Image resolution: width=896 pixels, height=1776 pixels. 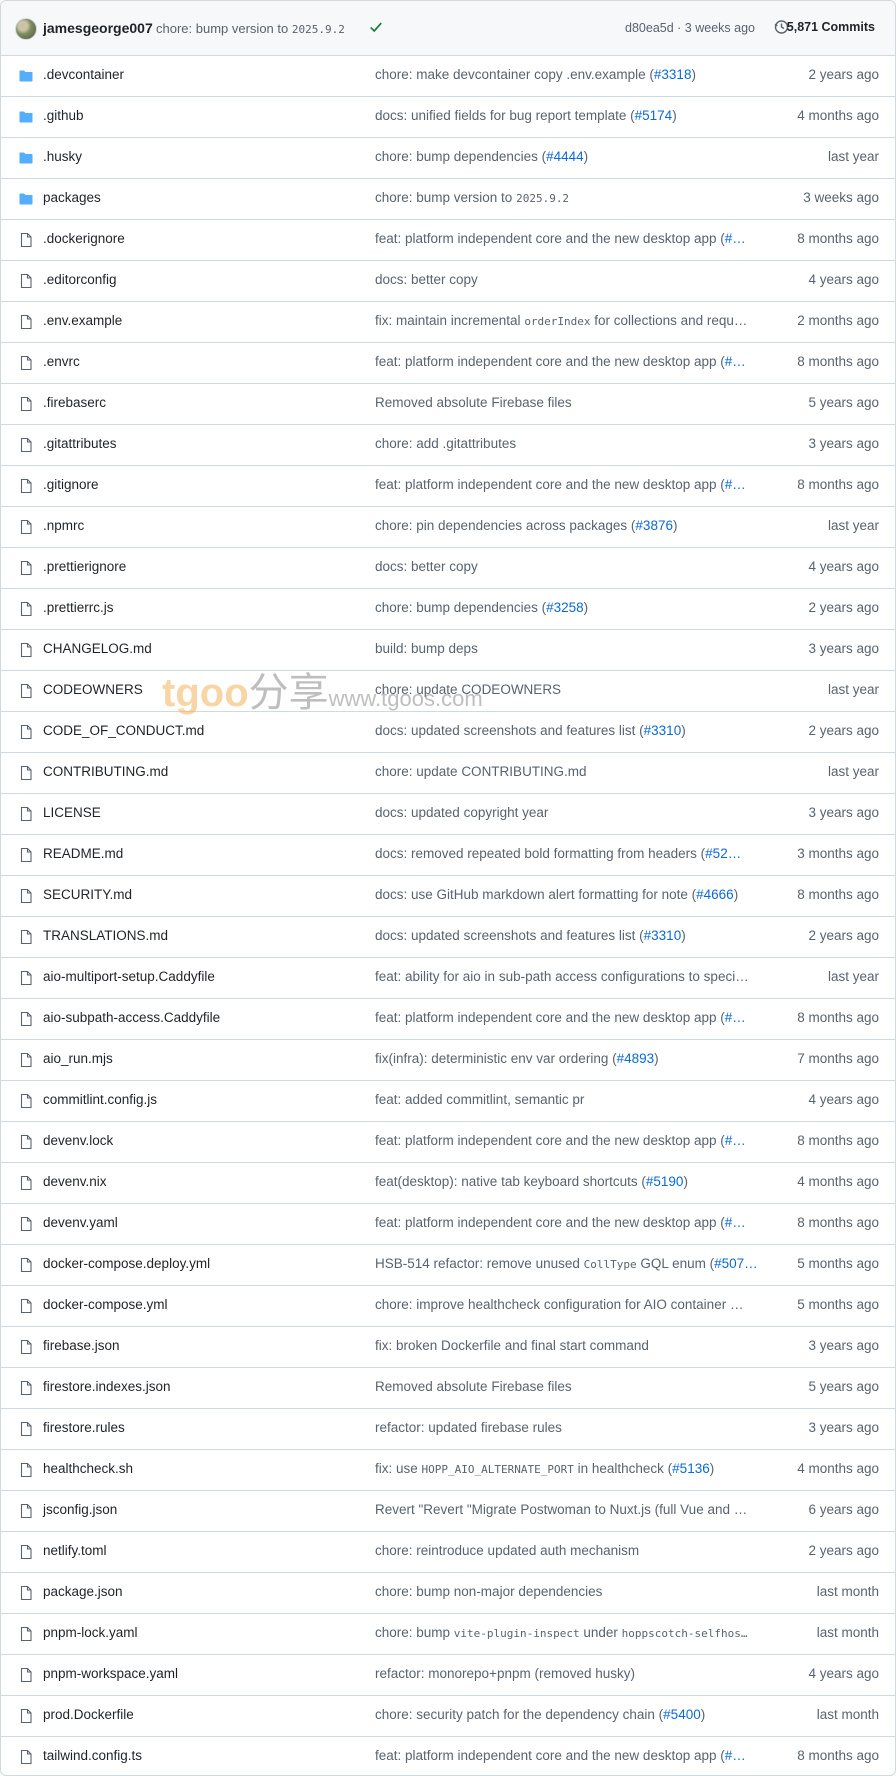 I want to click on file-name-link: .prettierrc.js, so click(x=78, y=607).